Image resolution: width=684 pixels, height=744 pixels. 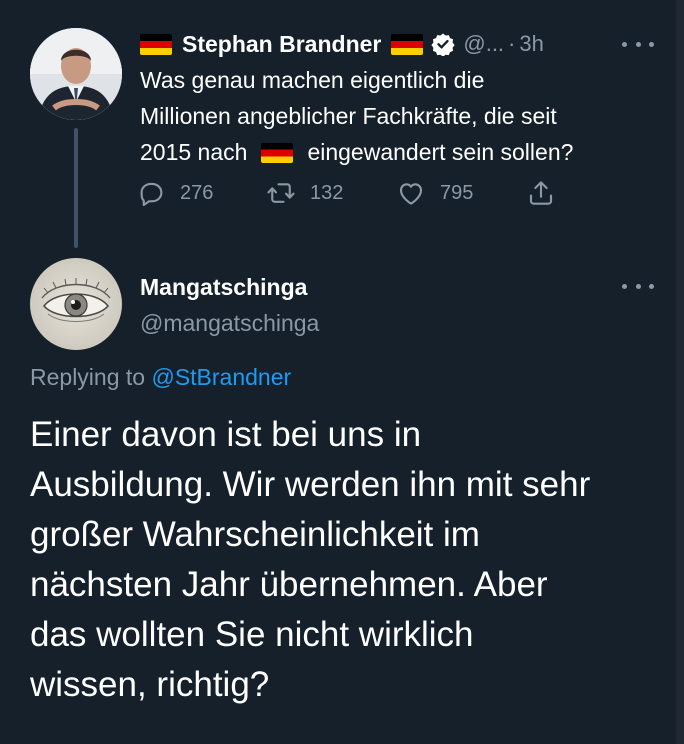 I want to click on reply-text-line: Einer davon ist bei uns in, so click(x=226, y=434).